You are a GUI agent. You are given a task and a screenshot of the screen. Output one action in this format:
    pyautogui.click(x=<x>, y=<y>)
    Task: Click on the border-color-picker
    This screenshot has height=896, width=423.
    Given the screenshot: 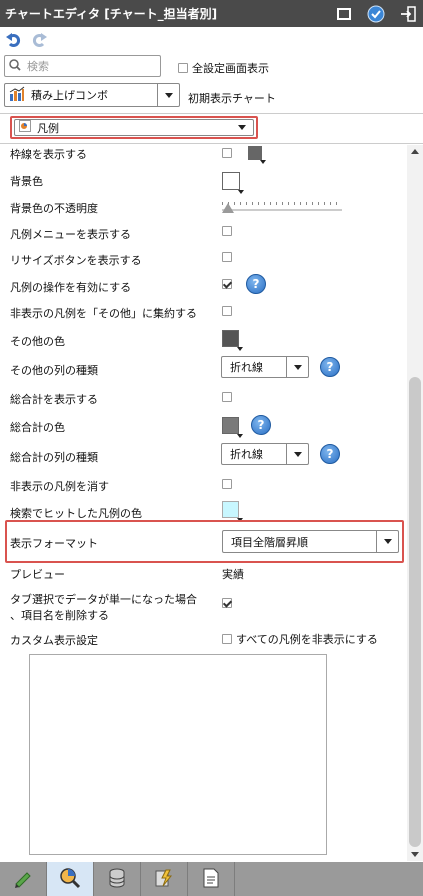 What is the action you would take?
    pyautogui.click(x=257, y=155)
    